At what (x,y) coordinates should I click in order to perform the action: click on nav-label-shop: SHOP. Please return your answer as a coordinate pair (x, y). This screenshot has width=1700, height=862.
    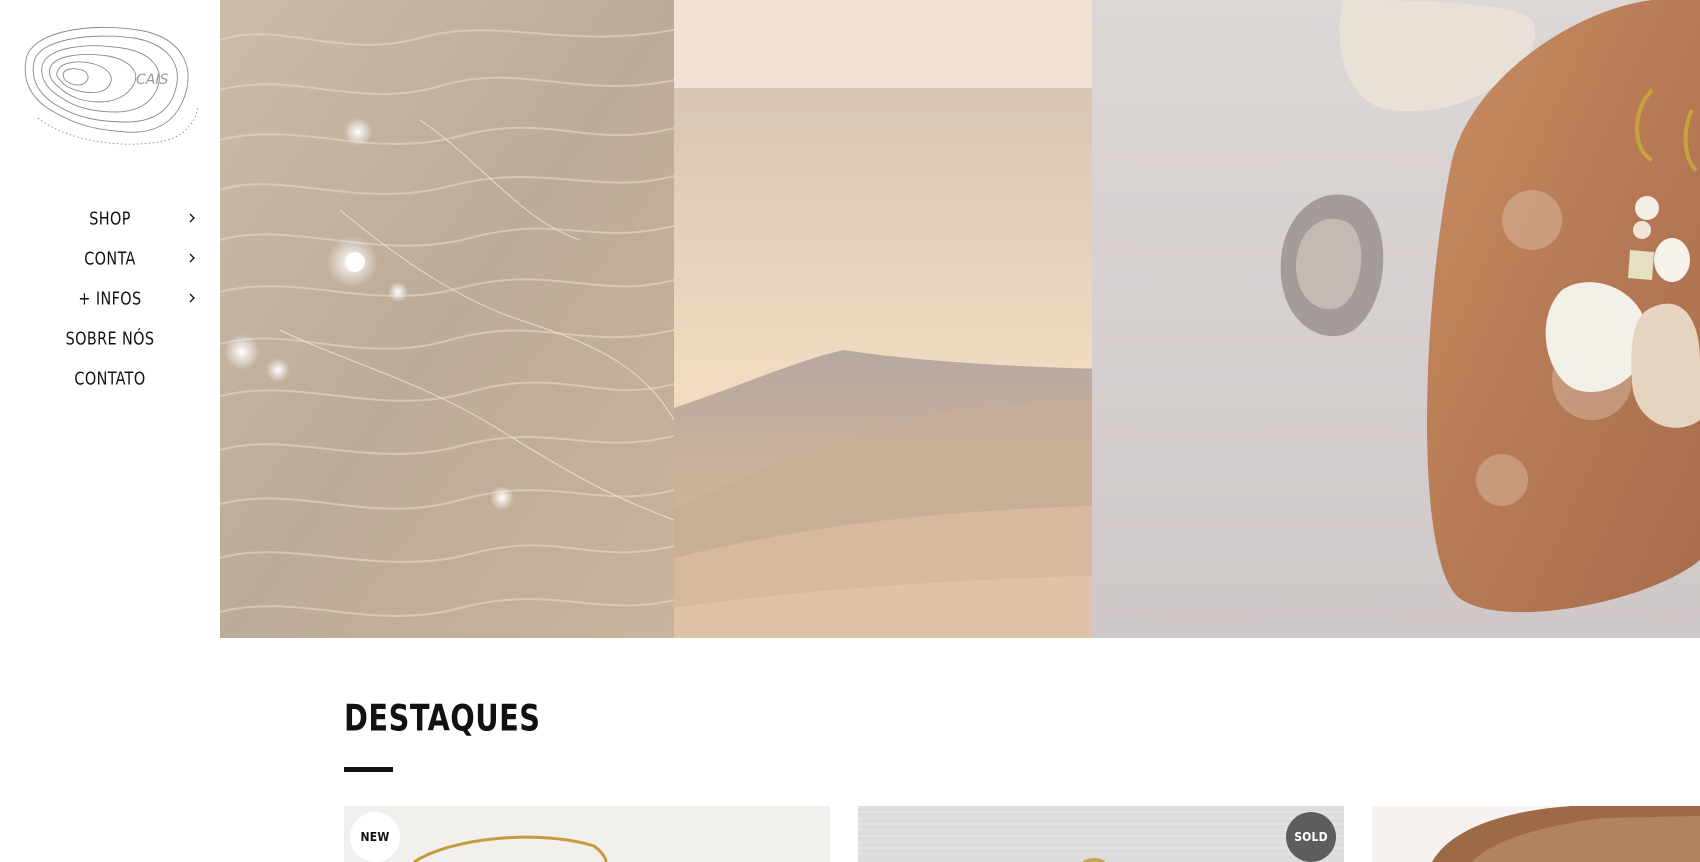
    Looking at the image, I should click on (110, 218).